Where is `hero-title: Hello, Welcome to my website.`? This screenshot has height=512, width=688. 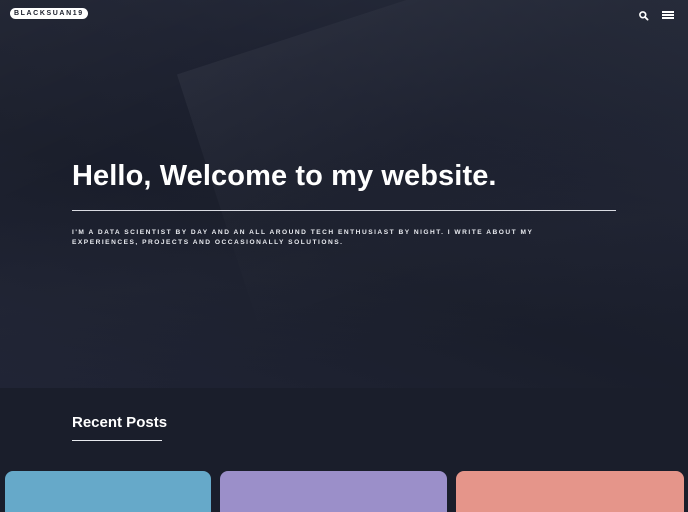
hero-title: Hello, Welcome to my website. is located at coordinates (284, 176).